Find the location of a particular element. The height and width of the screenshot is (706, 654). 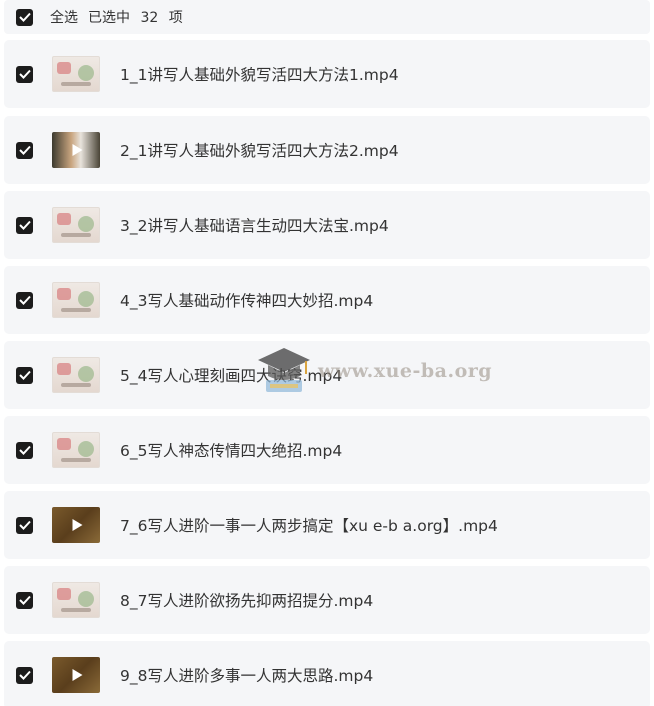

file-row: 3_2讲写人基础语言生动四大法宝.mp4 is located at coordinates (327, 225).